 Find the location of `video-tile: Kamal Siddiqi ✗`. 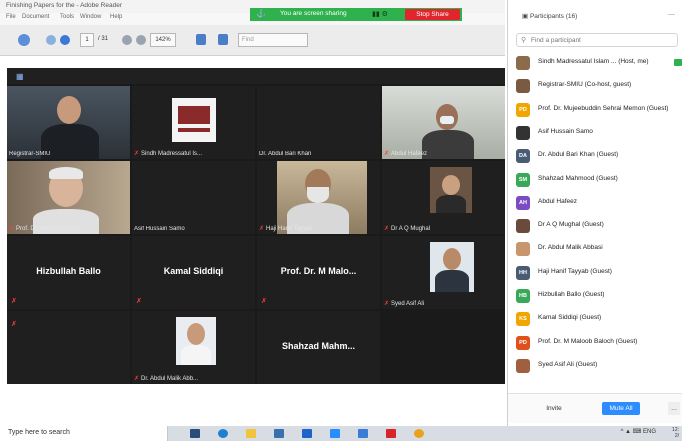

video-tile: Kamal Siddiqi ✗ is located at coordinates (193, 272).